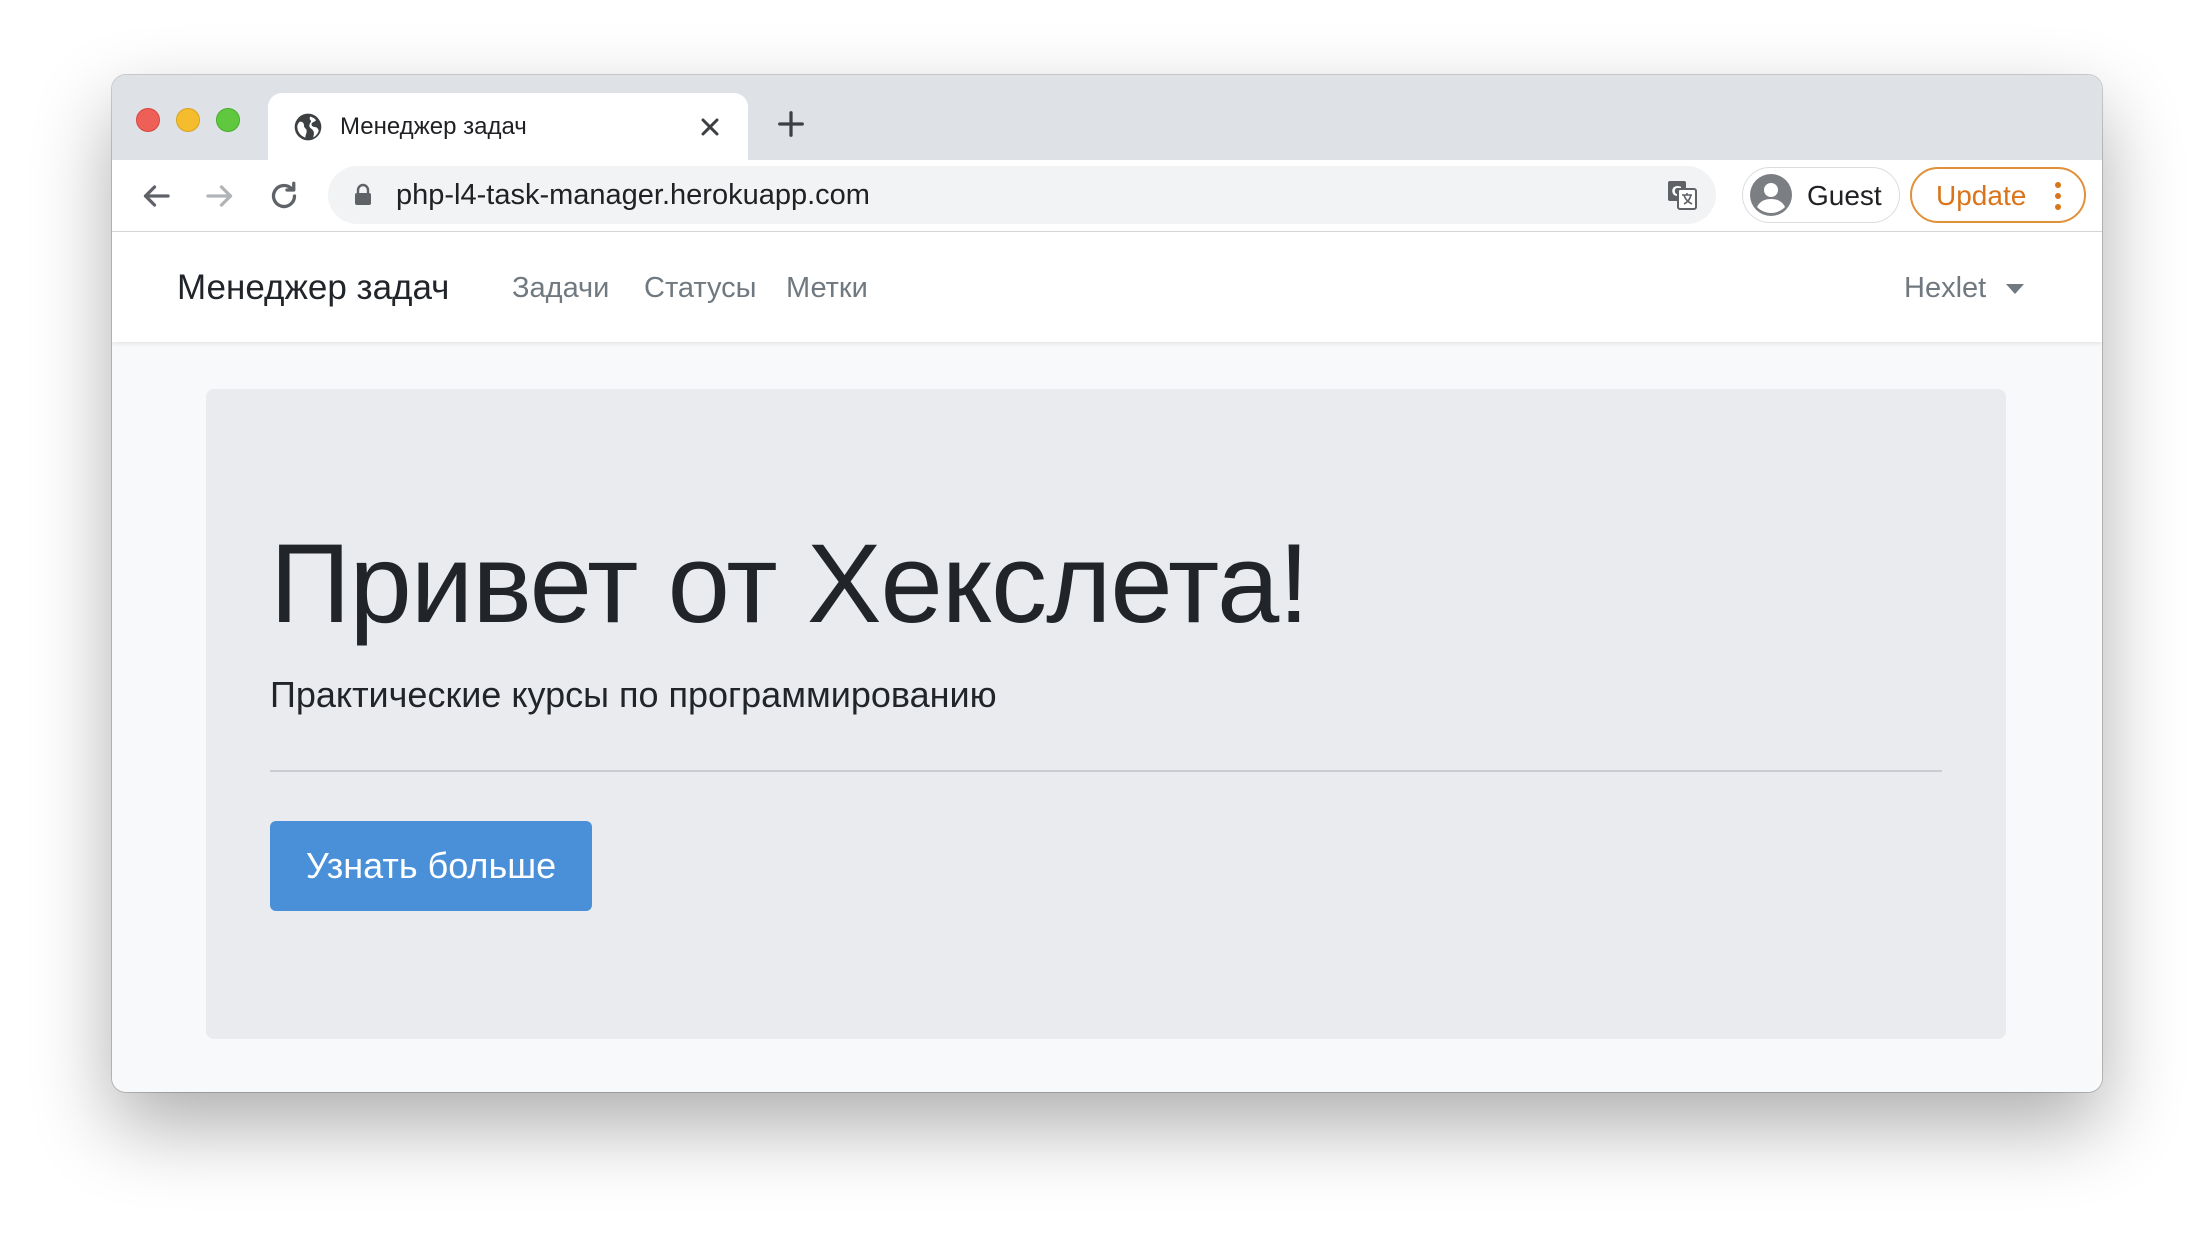 This screenshot has width=2212, height=1240. What do you see at coordinates (1022, 195) in the screenshot?
I see `address-bar: php-l4-task-manager.herokuapp.com G` at bounding box center [1022, 195].